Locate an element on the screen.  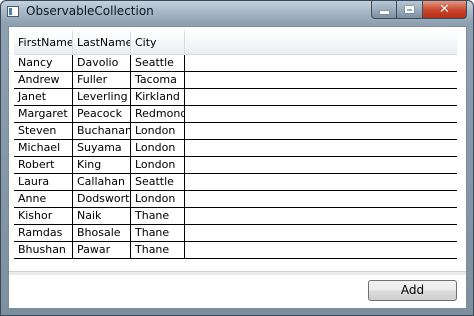
cell-firstname: Nancy is located at coordinates (43, 63).